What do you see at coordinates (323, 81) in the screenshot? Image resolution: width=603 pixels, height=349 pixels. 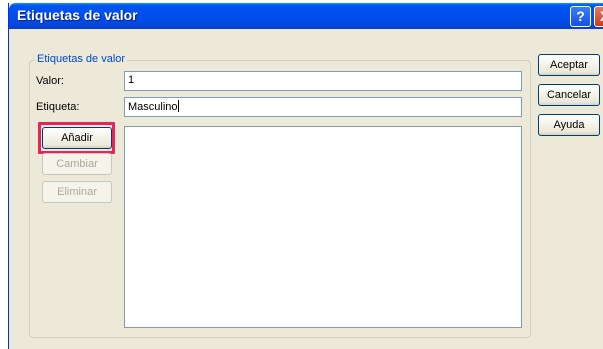 I see `valor-input: 1` at bounding box center [323, 81].